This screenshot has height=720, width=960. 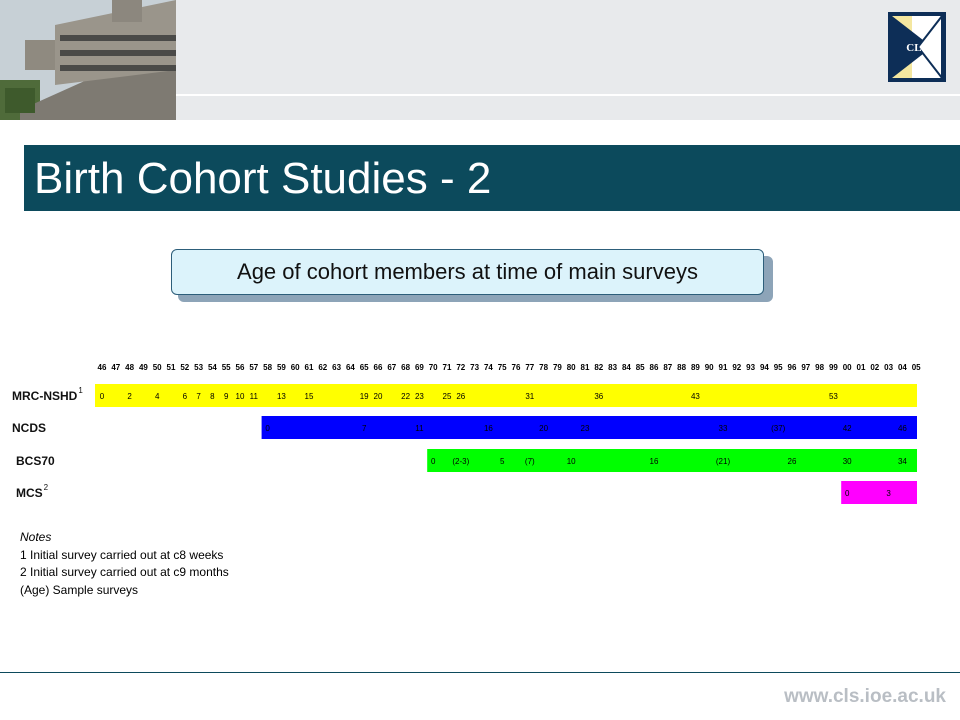 I want to click on age-label: 8, so click(x=212, y=396).